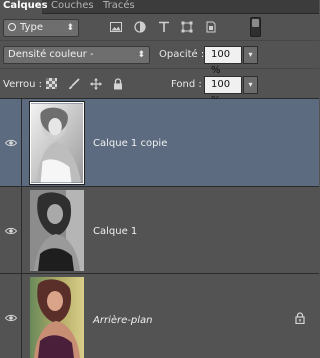  Describe the element at coordinates (186, 84) in the screenshot. I see `fill-label: Fond :` at that location.